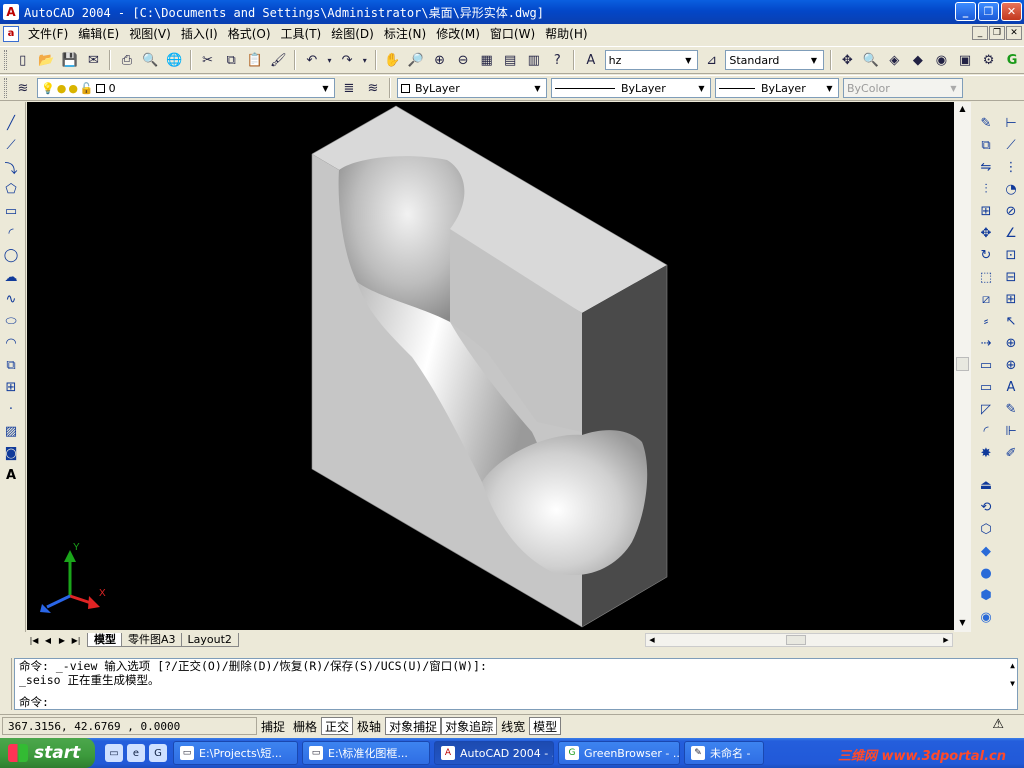 Image resolution: width=1024 pixels, height=768 pixels. Describe the element at coordinates (330, 60) in the screenshot. I see `undo-dropdown-icon: ▾` at that location.